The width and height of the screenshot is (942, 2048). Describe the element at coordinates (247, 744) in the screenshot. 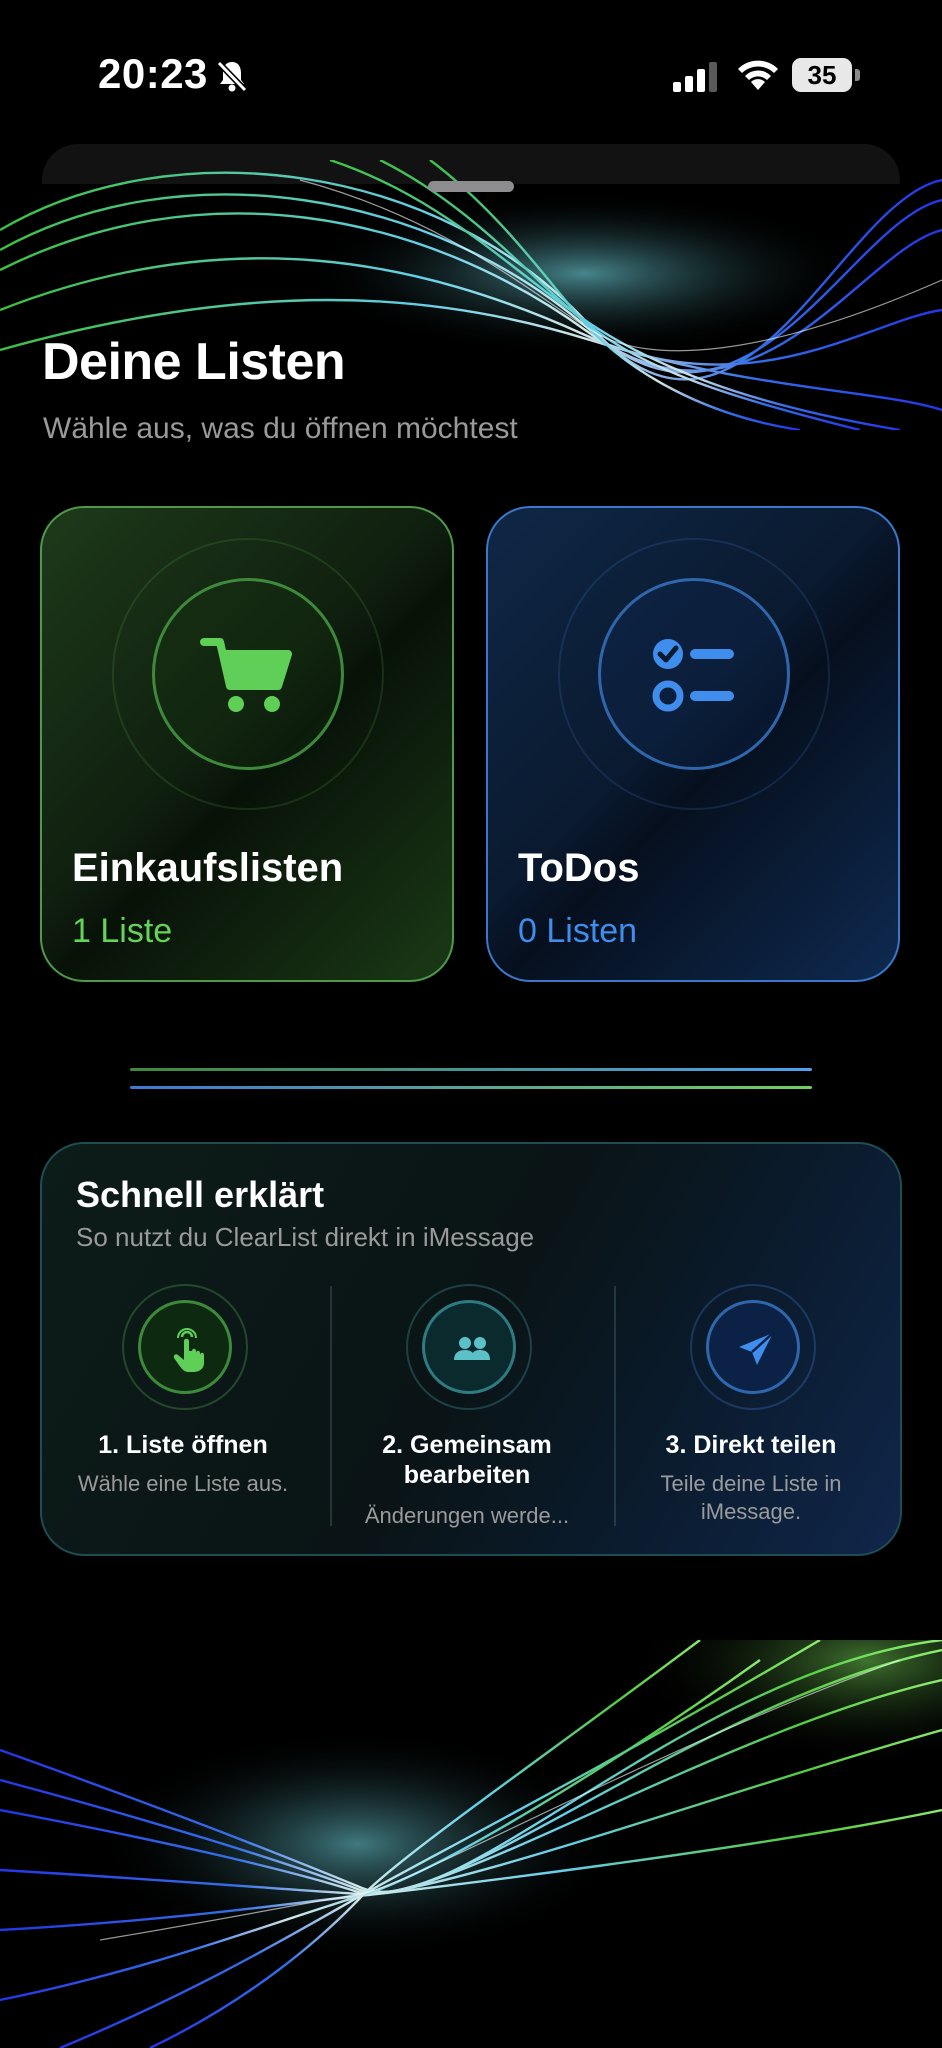

I see `shopping-lists-card: Einkaufslisten 1 Liste` at that location.